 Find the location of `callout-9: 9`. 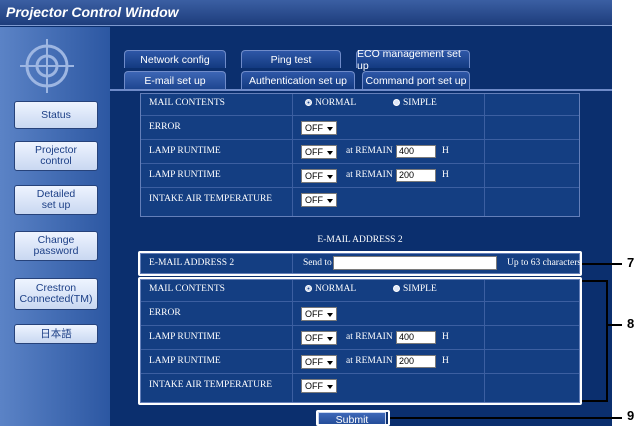

callout-9: 9 is located at coordinates (631, 415).